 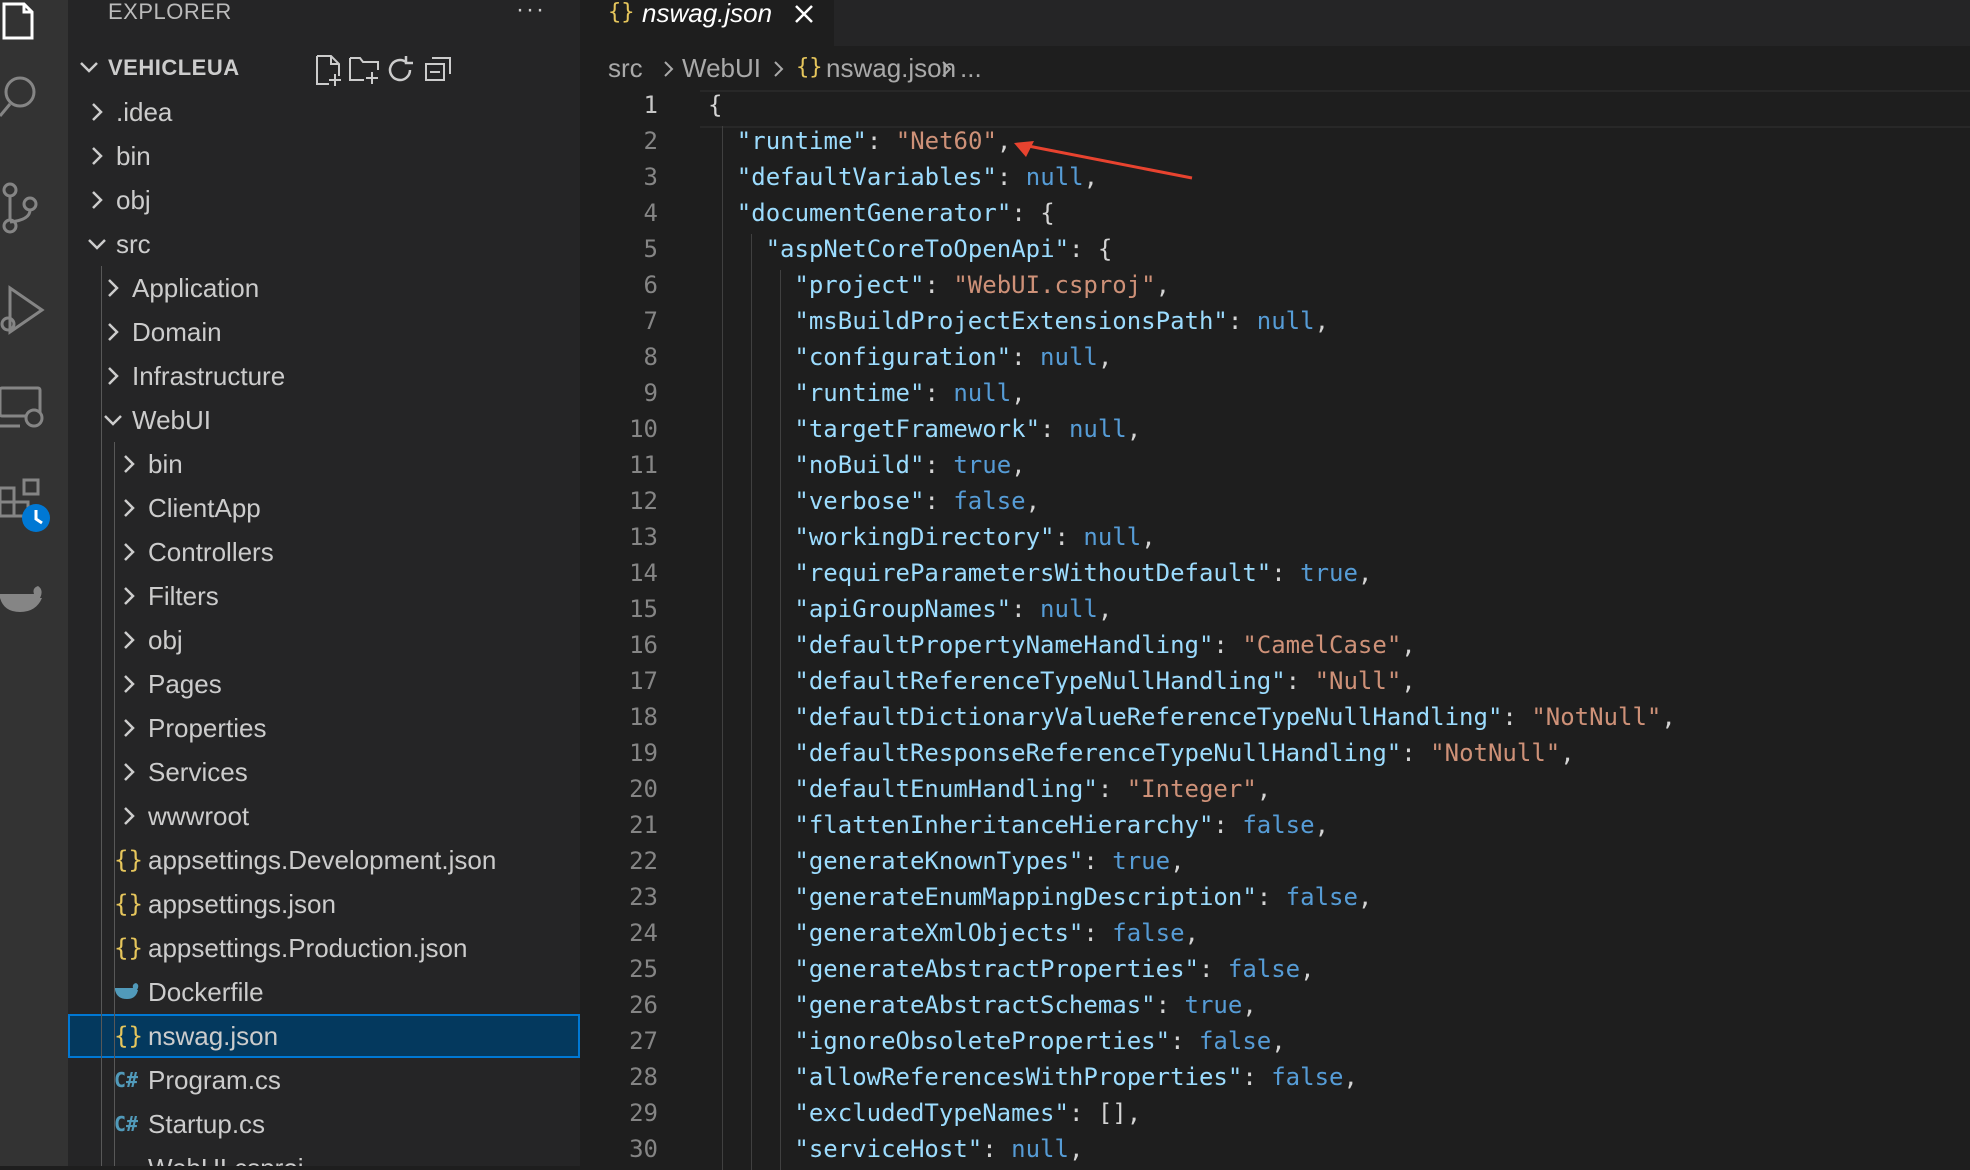 What do you see at coordinates (34, 504) in the screenshot?
I see `extensions-icon` at bounding box center [34, 504].